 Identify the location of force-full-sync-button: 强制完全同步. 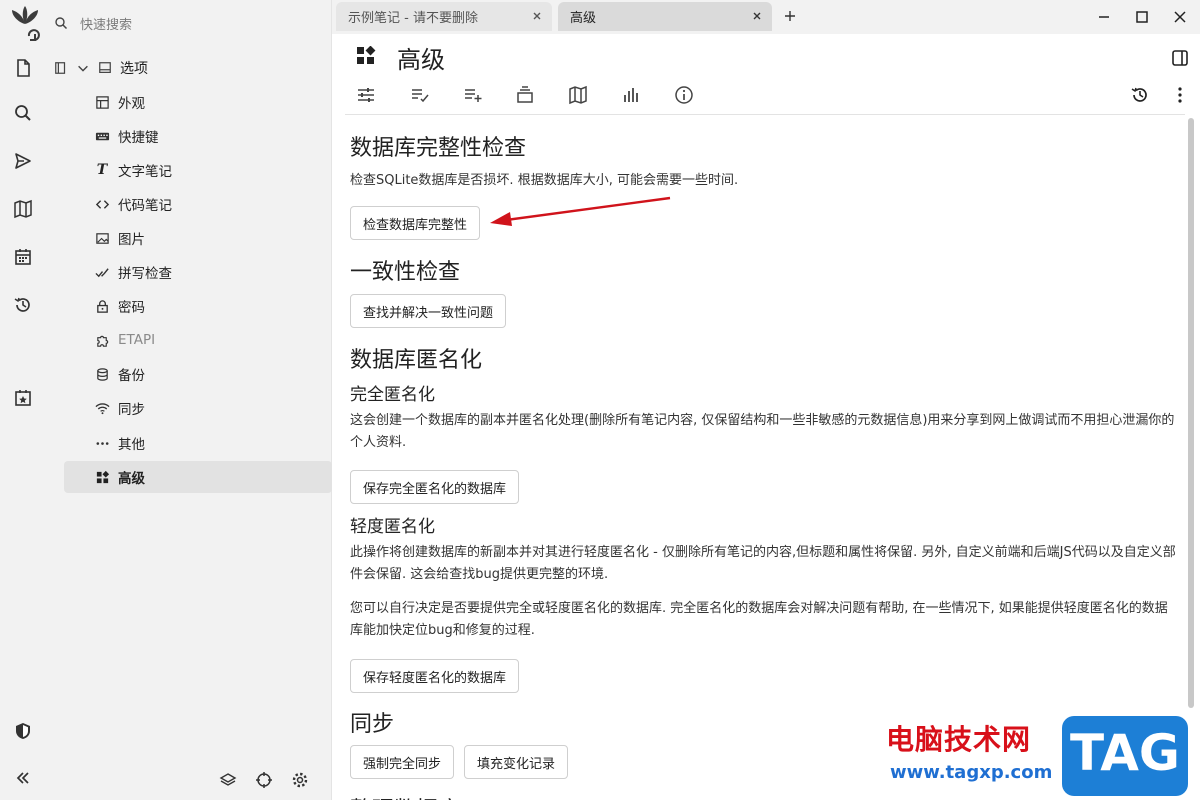
(402, 762).